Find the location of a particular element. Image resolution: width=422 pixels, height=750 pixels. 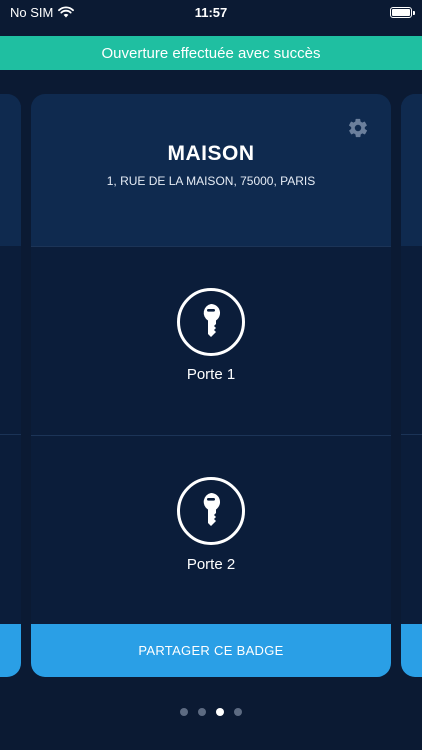

status-bar: No SIM 11:57 is located at coordinates (211, 12).